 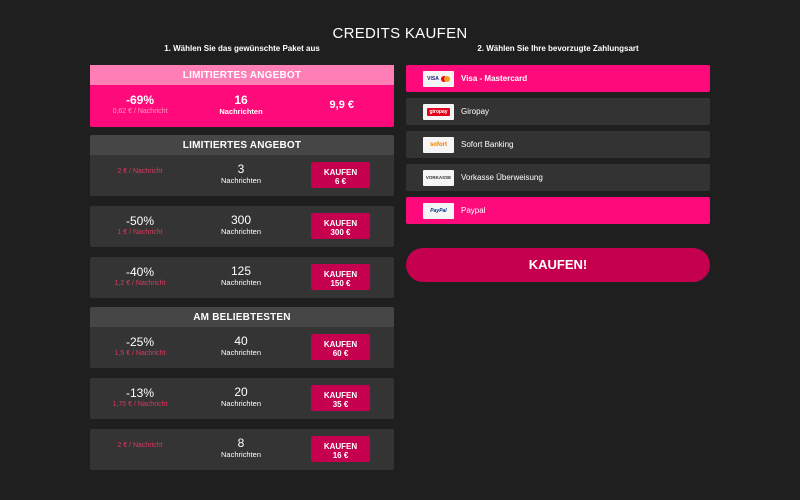 What do you see at coordinates (241, 392) in the screenshot?
I see `package-count: 20` at bounding box center [241, 392].